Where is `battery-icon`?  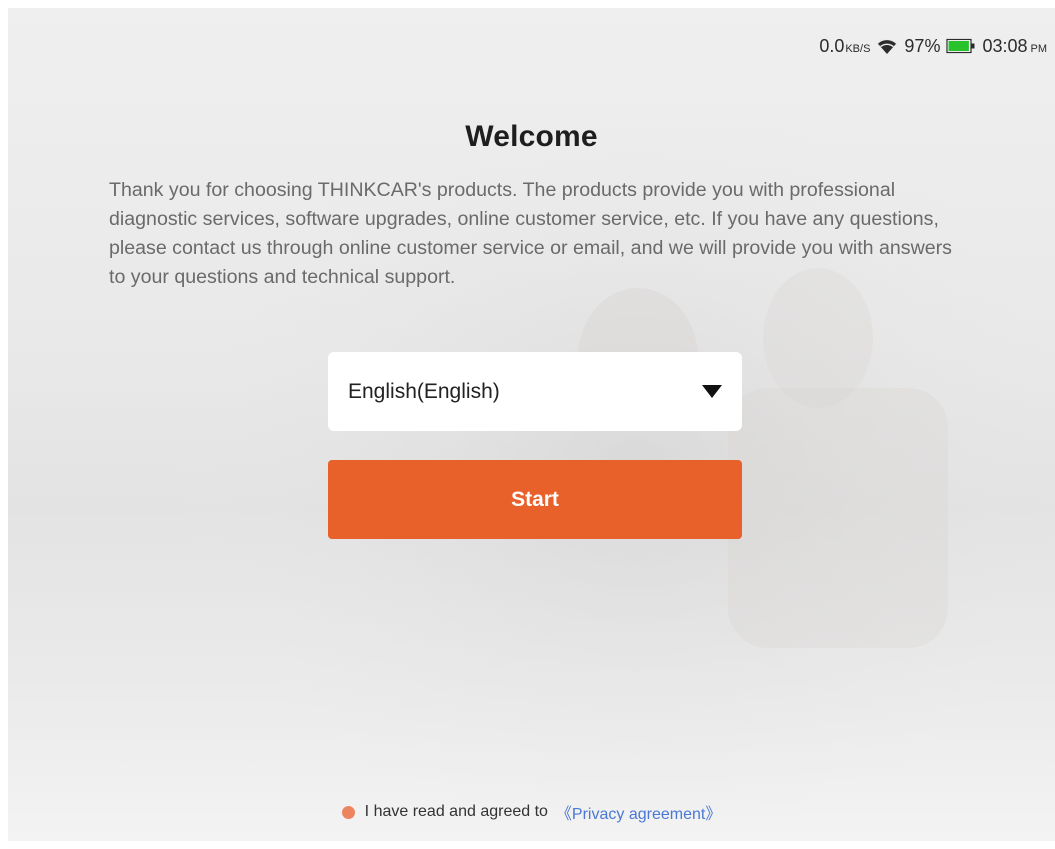 battery-icon is located at coordinates (961, 46).